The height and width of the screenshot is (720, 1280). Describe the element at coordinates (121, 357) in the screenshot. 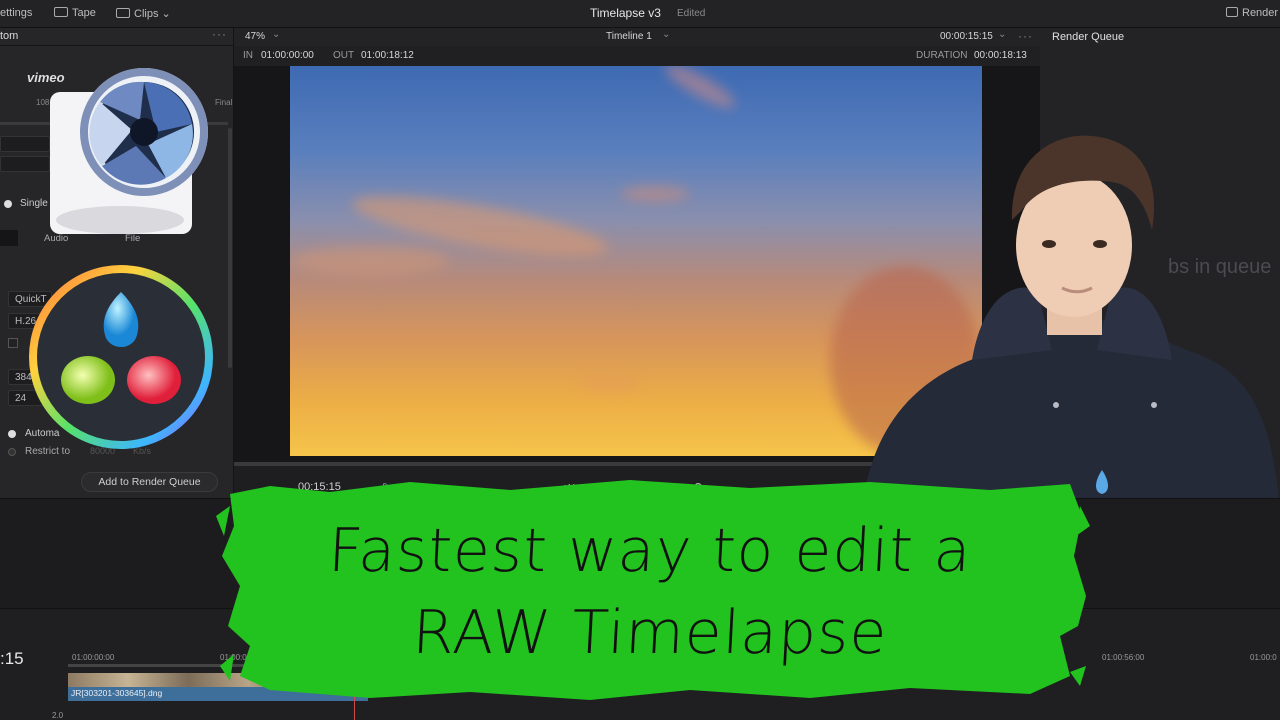

I see `davinci-resolve-logo` at that location.